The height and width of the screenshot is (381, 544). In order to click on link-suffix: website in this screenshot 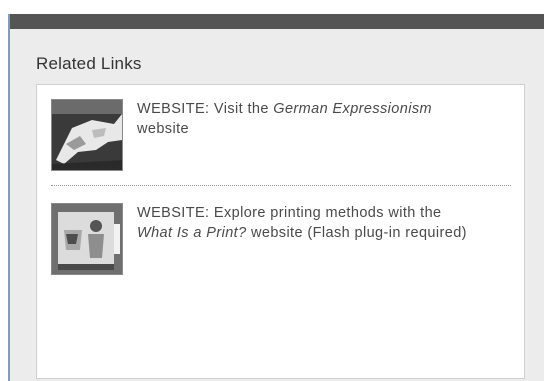, I will do `click(163, 129)`.